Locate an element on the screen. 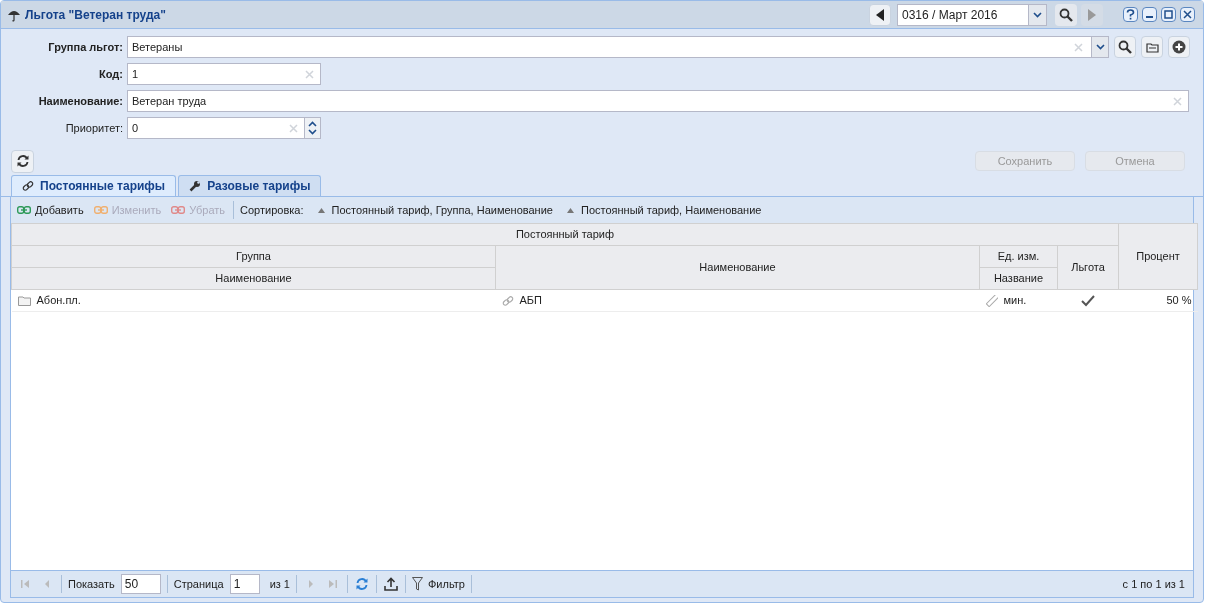 The image size is (1208, 607). toolbar-button: Добавить is located at coordinates (50, 210).